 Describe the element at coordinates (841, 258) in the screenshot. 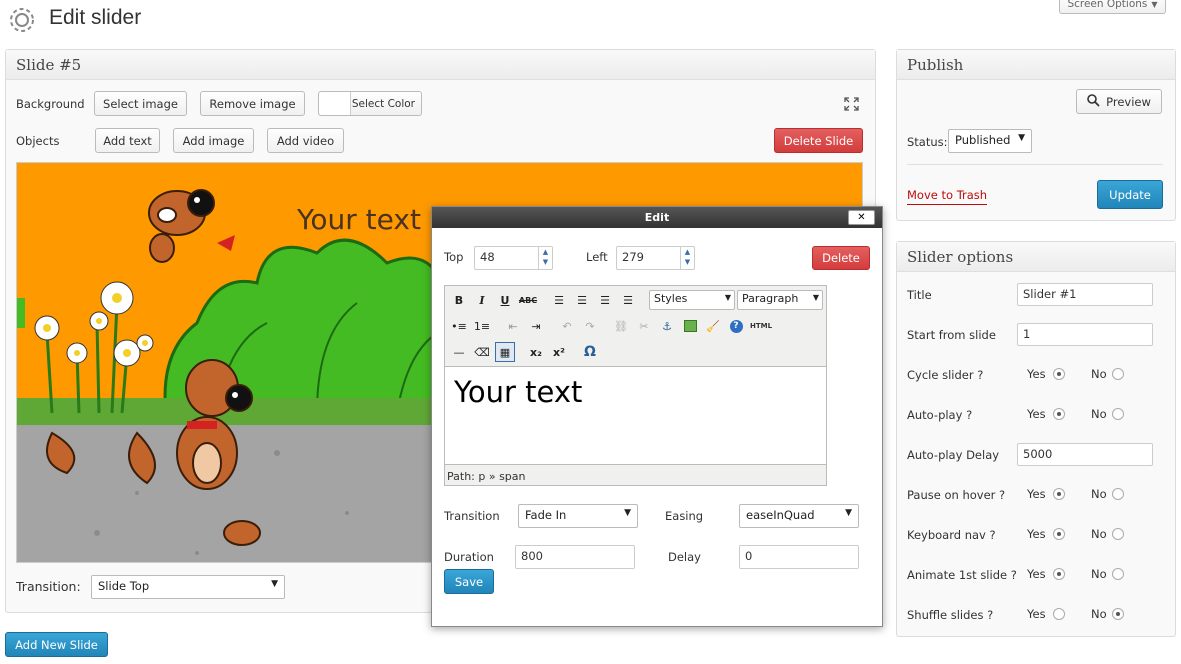

I see `dialog-delete-button: Delete` at that location.